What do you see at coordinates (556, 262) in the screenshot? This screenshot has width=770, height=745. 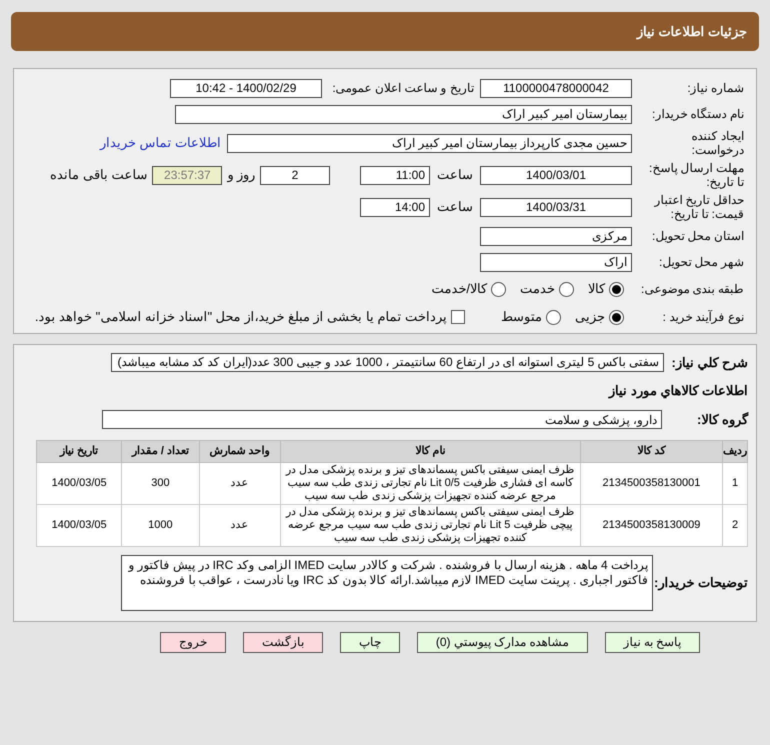 I see `text-field: اراک` at bounding box center [556, 262].